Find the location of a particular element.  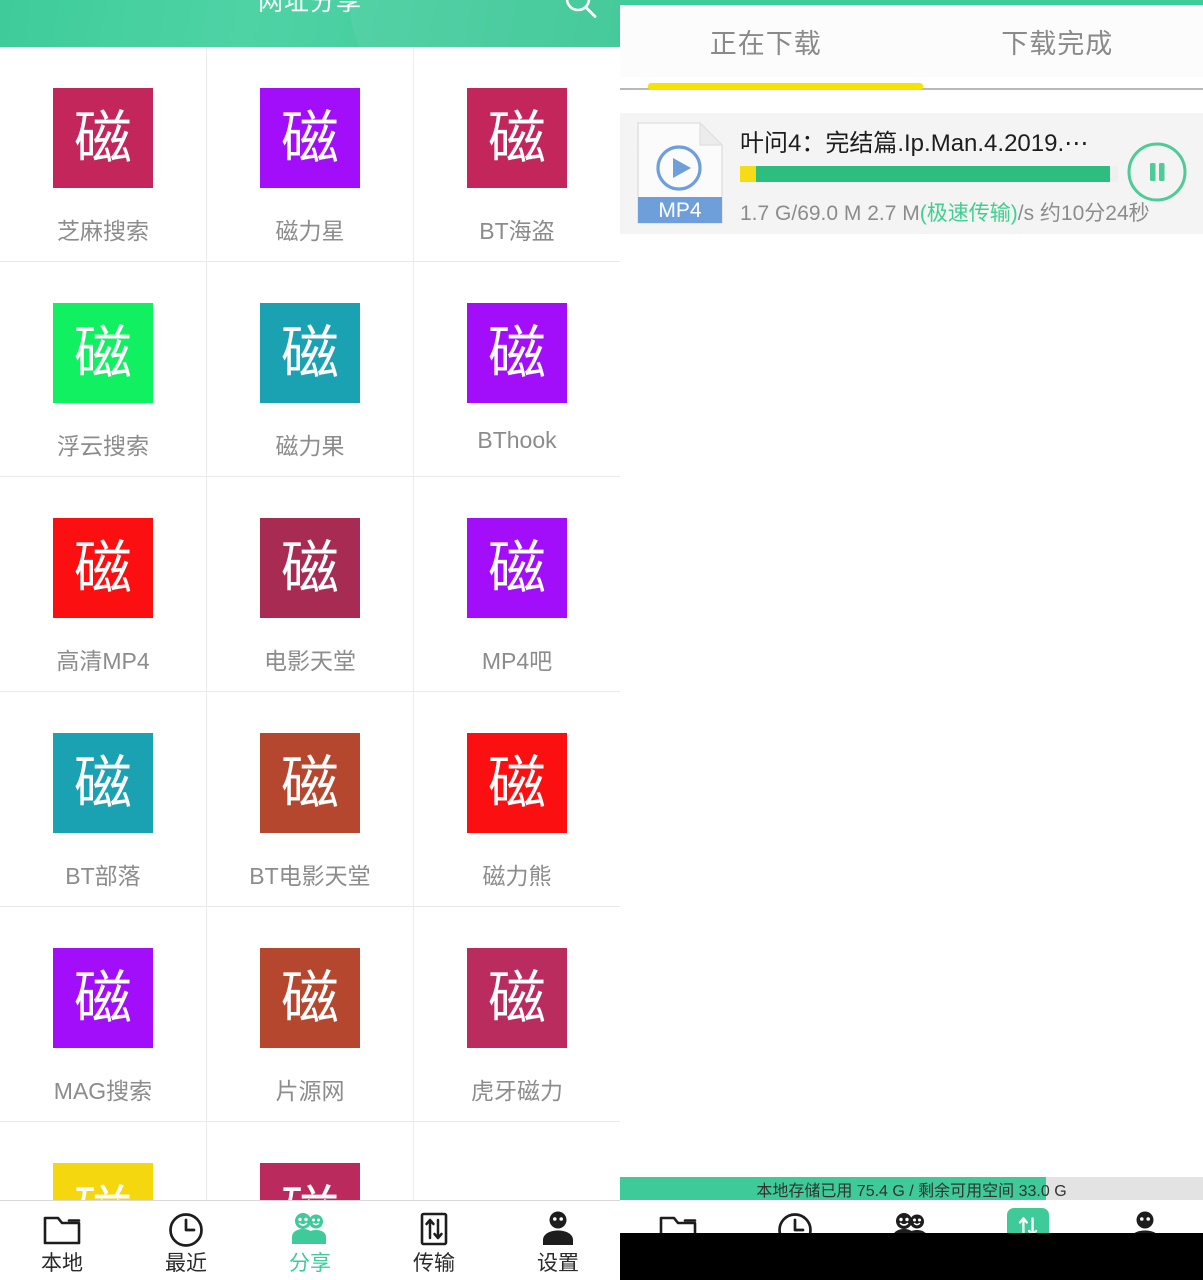

pause-button is located at coordinates (1157, 172).